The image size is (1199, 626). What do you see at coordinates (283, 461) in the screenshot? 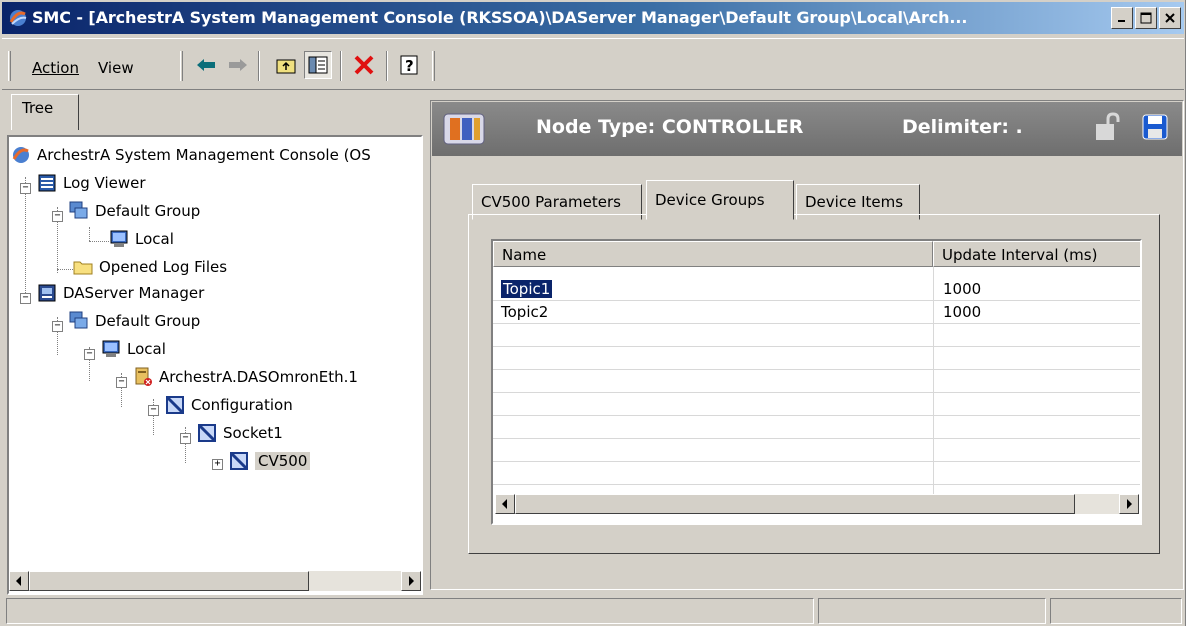
I see `tree-item-label: CV500` at bounding box center [283, 461].